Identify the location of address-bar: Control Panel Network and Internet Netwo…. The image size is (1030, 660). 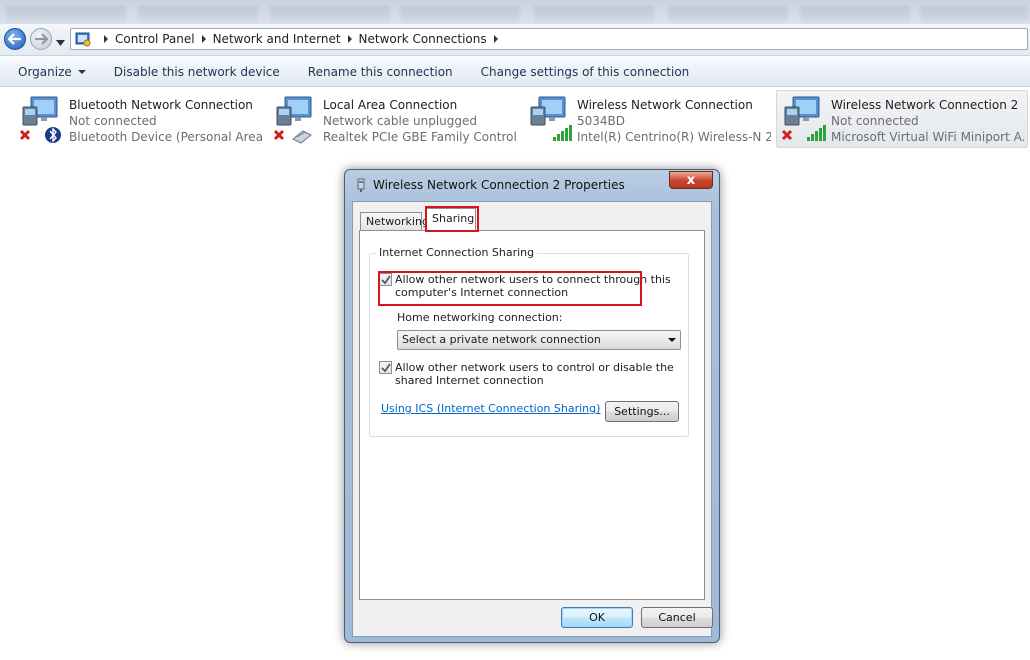
(515, 40).